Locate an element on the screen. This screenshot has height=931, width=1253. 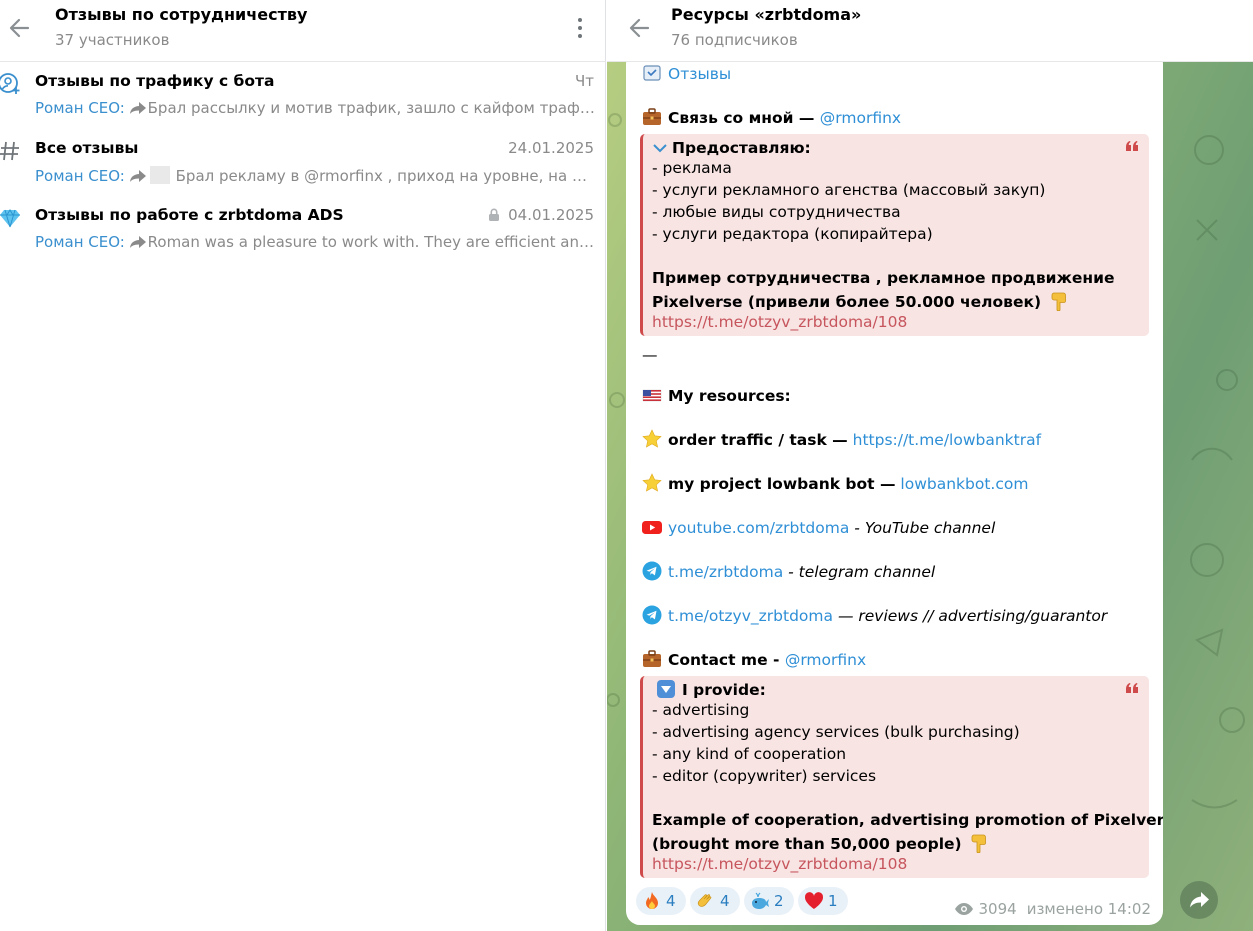
chevron-down-icon is located at coordinates (660, 147).